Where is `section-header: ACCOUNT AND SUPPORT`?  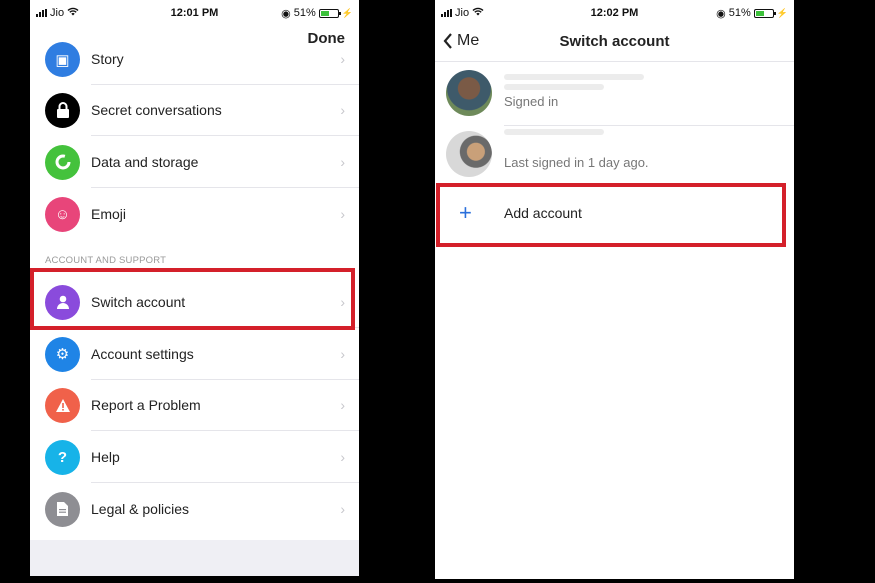 section-header: ACCOUNT AND SUPPORT is located at coordinates (106, 260).